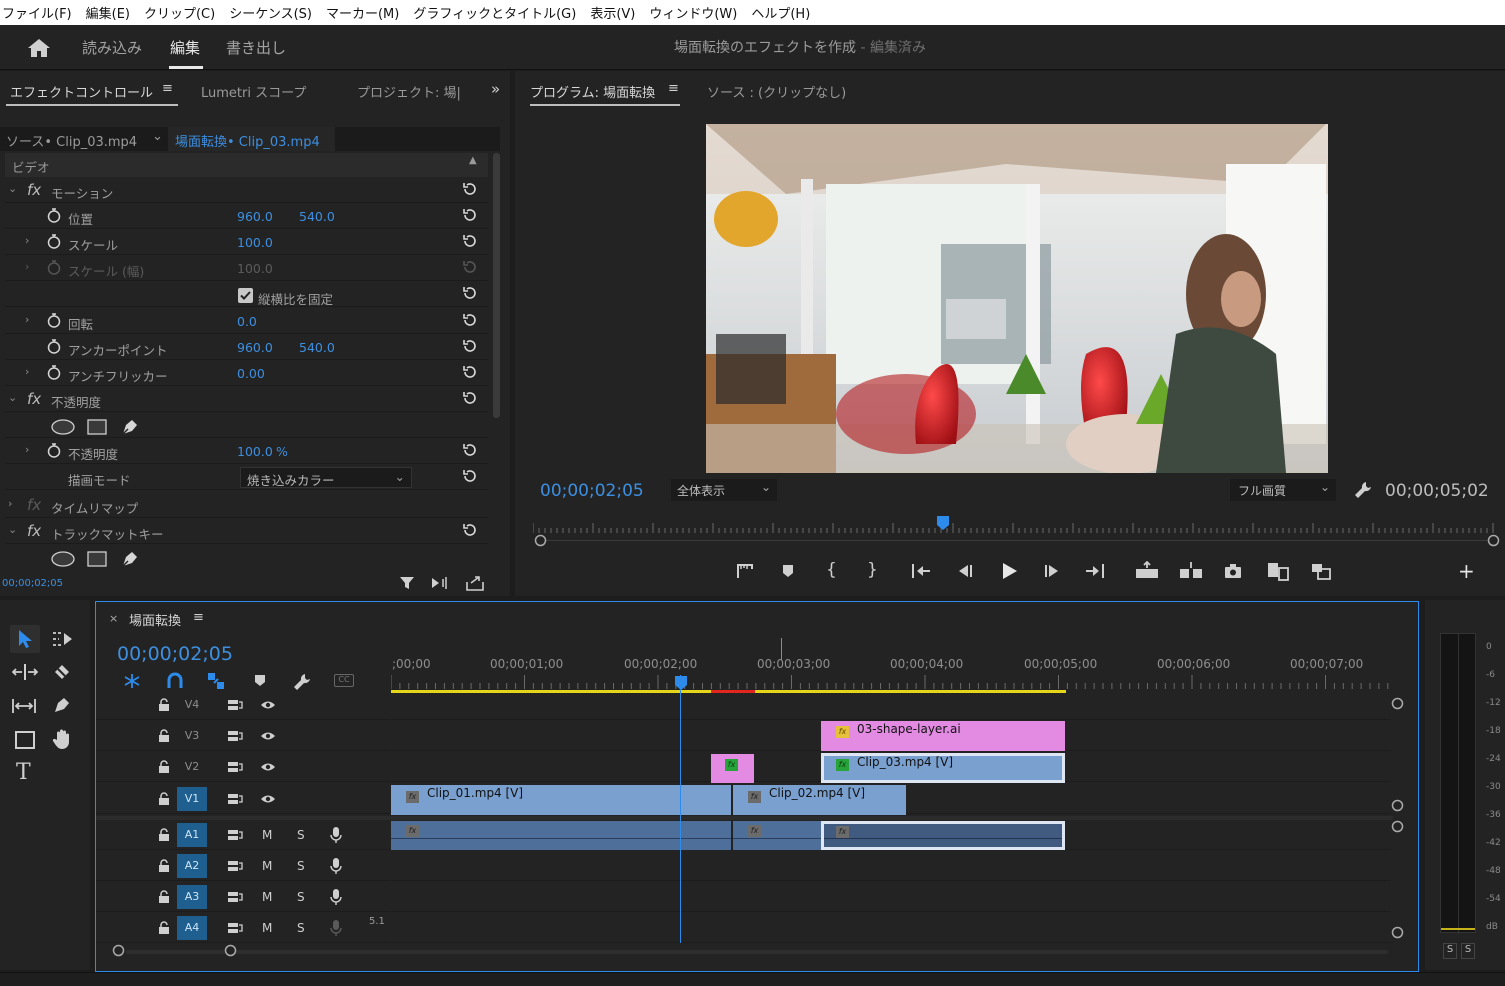 The image size is (1505, 986). What do you see at coordinates (540, 540) in the screenshot?
I see `zoom-handle-left` at bounding box center [540, 540].